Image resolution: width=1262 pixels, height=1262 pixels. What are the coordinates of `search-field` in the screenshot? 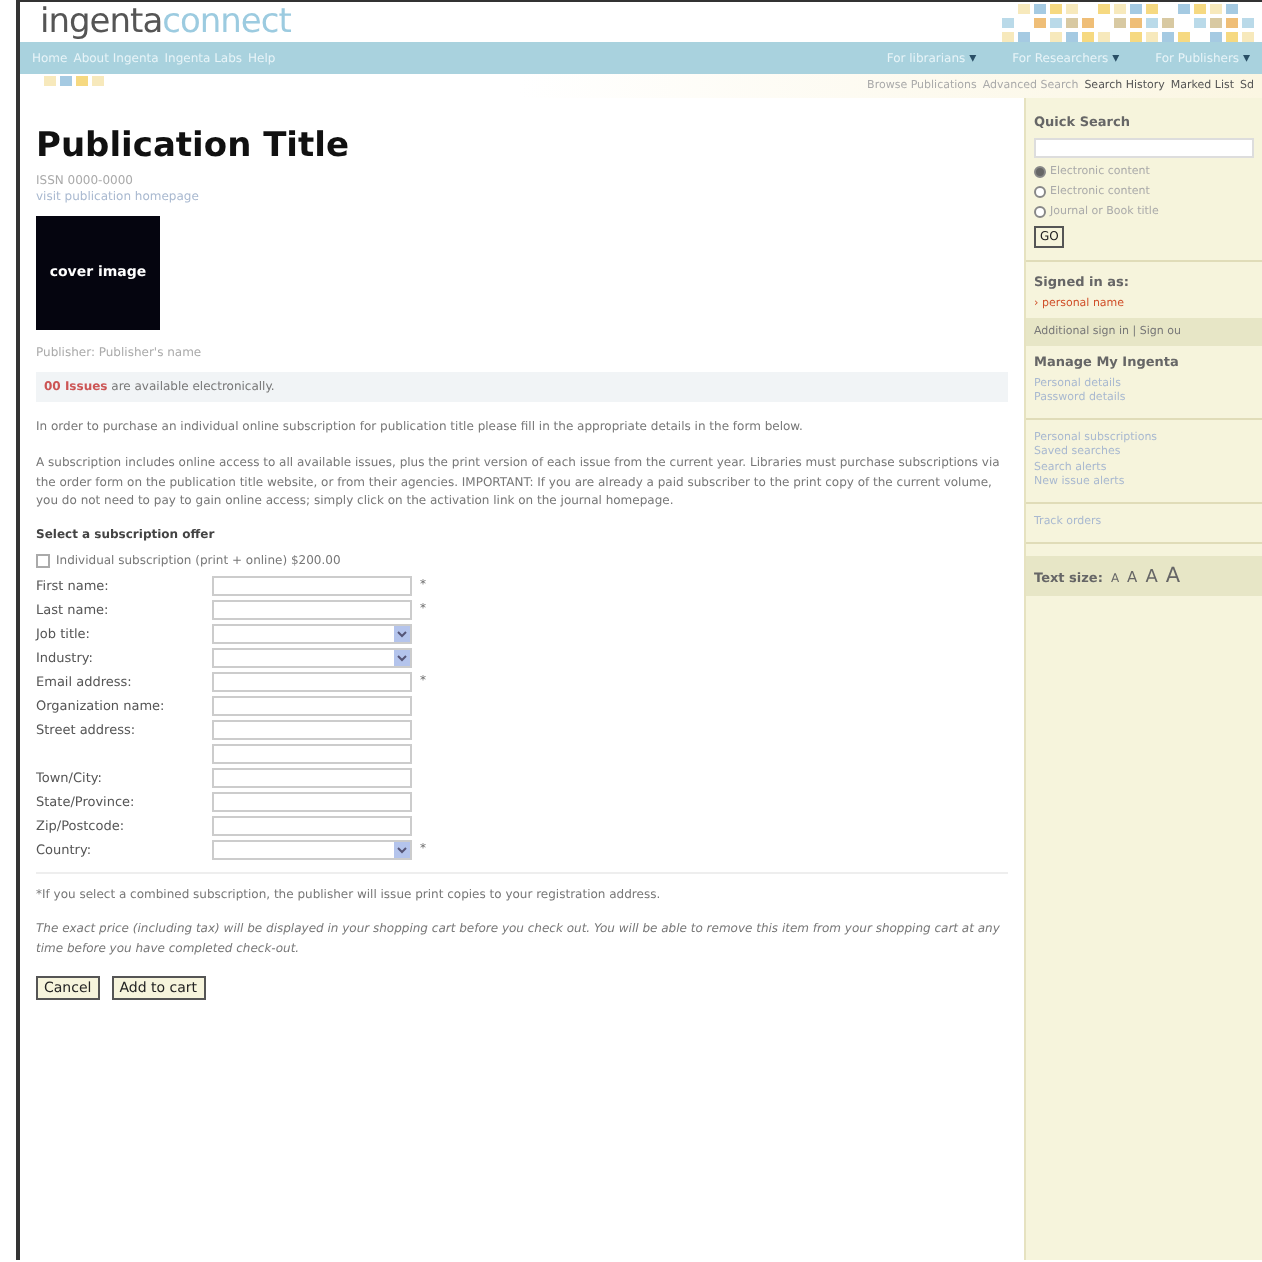 It's located at (1144, 148).